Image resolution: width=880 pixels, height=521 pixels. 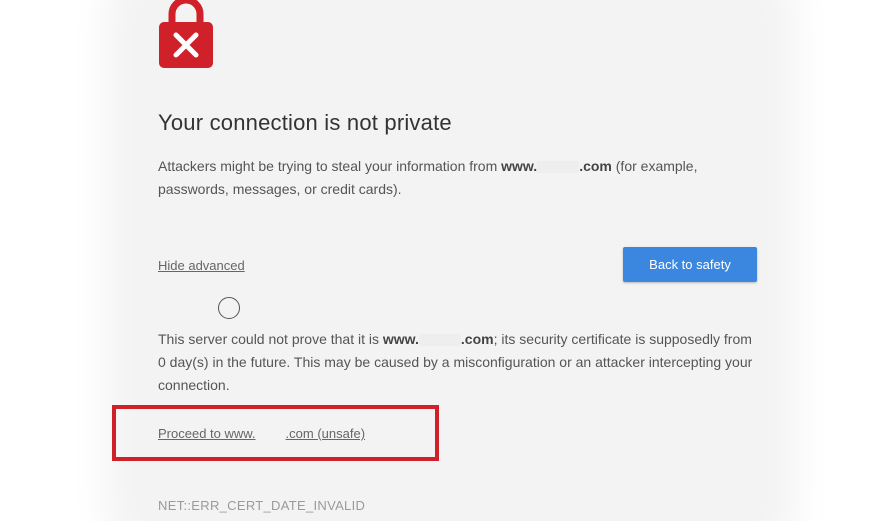 I want to click on details-domain-prefix: www., so click(x=400, y=339).